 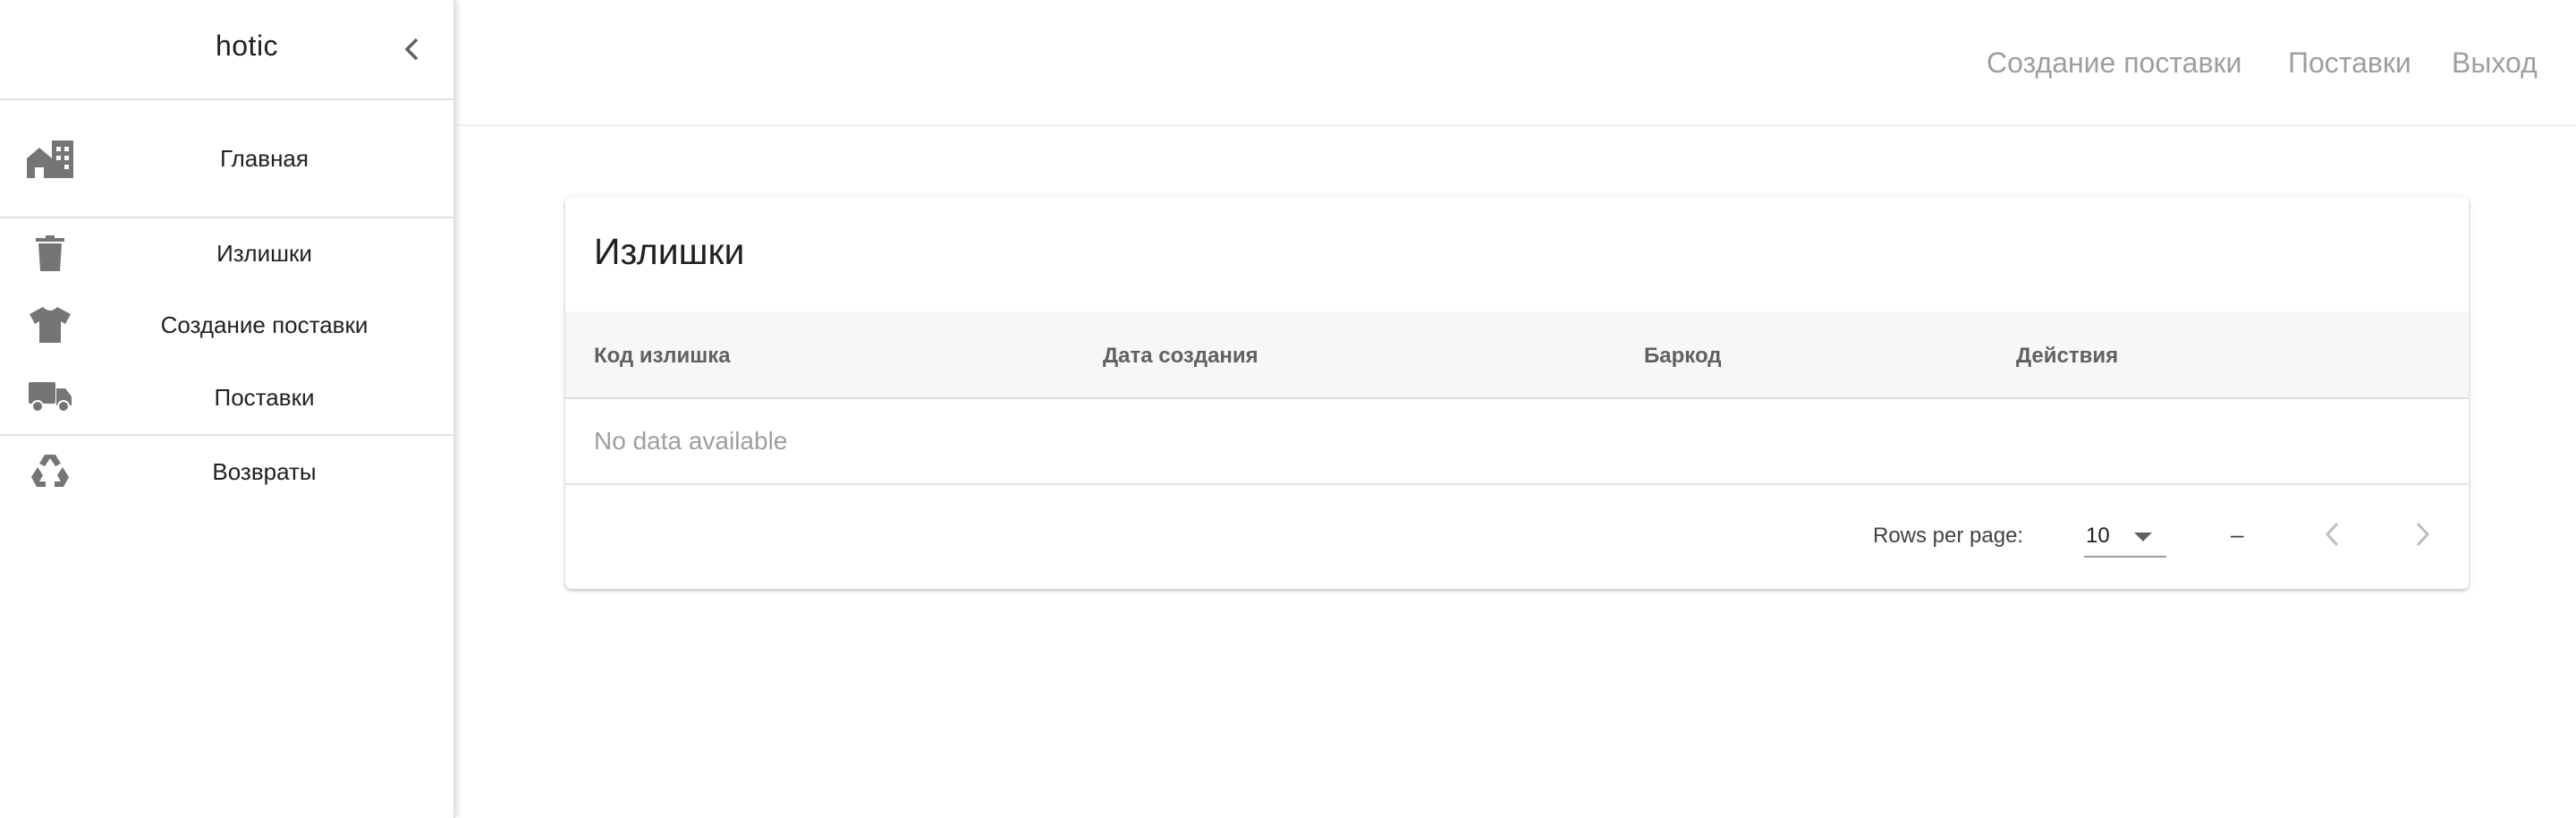 I want to click on top-link-shipments: Поставки, so click(x=2349, y=64).